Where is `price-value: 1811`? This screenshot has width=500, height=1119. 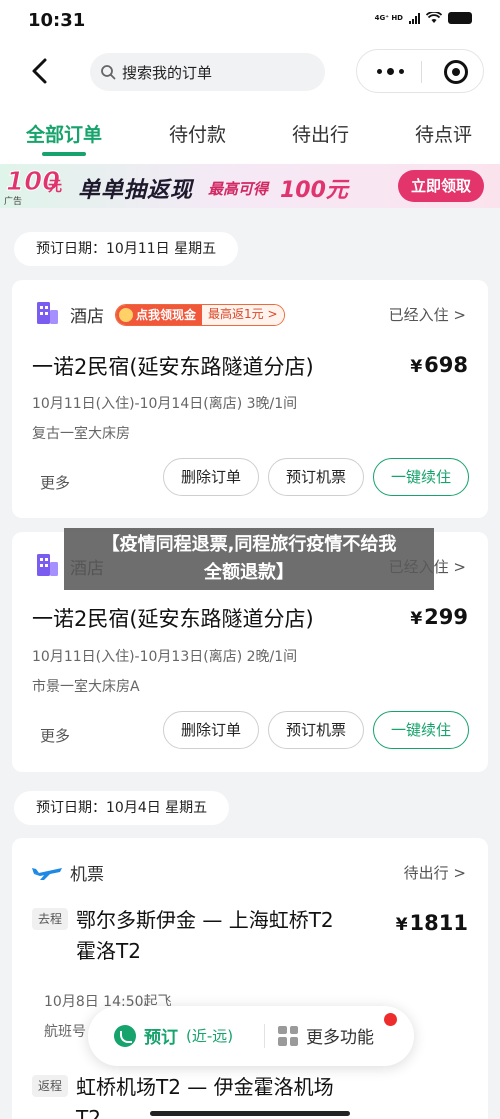
price-value: 1811 is located at coordinates (438, 923).